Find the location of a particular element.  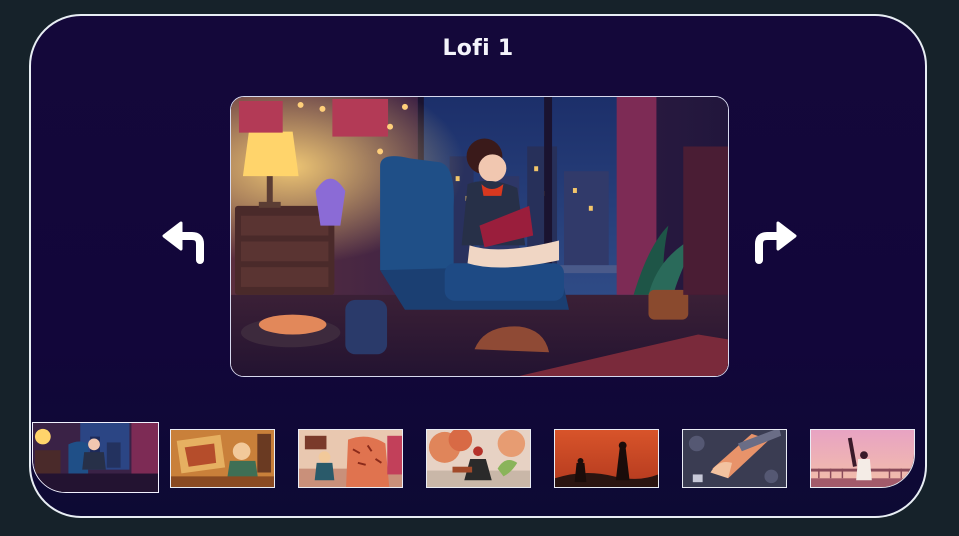

turn-left-arrow-icon is located at coordinates (183, 242).